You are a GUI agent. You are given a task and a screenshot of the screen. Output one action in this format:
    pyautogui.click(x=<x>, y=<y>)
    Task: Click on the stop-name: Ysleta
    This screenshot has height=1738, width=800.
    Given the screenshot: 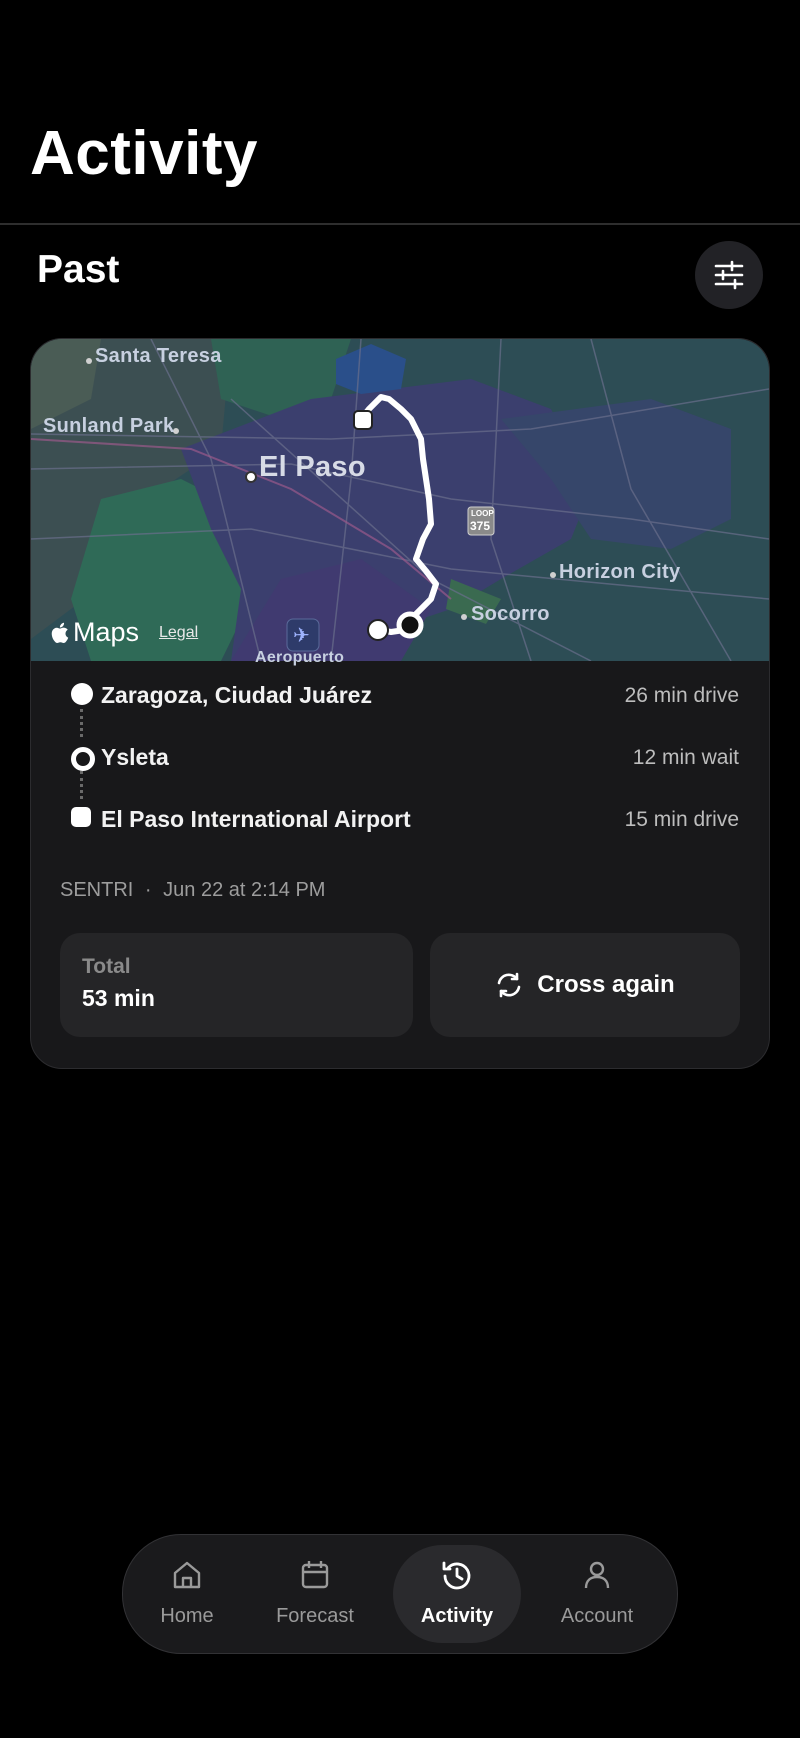 What is the action you would take?
    pyautogui.click(x=135, y=757)
    